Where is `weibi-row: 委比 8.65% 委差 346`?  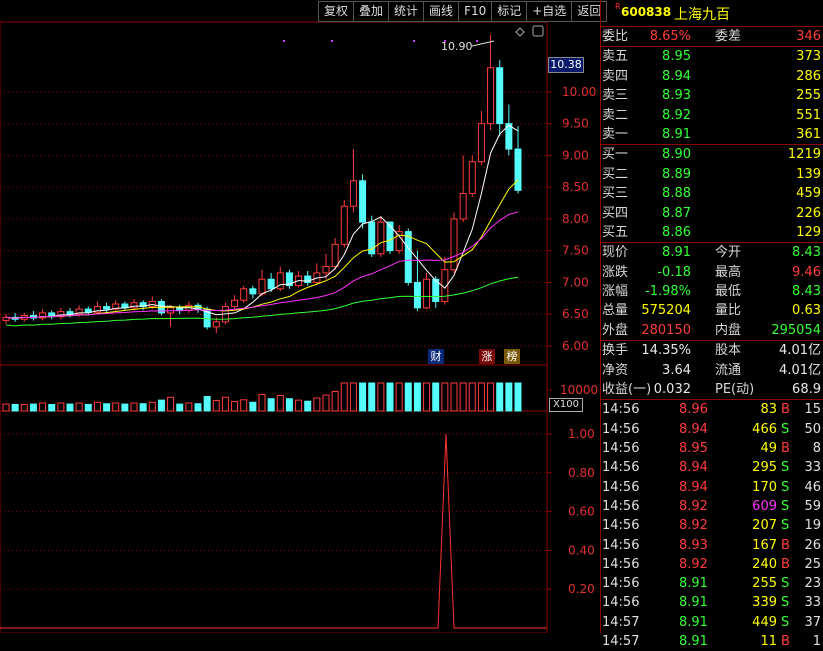
weibi-row: 委比 8.65% 委差 346 is located at coordinates (712, 36).